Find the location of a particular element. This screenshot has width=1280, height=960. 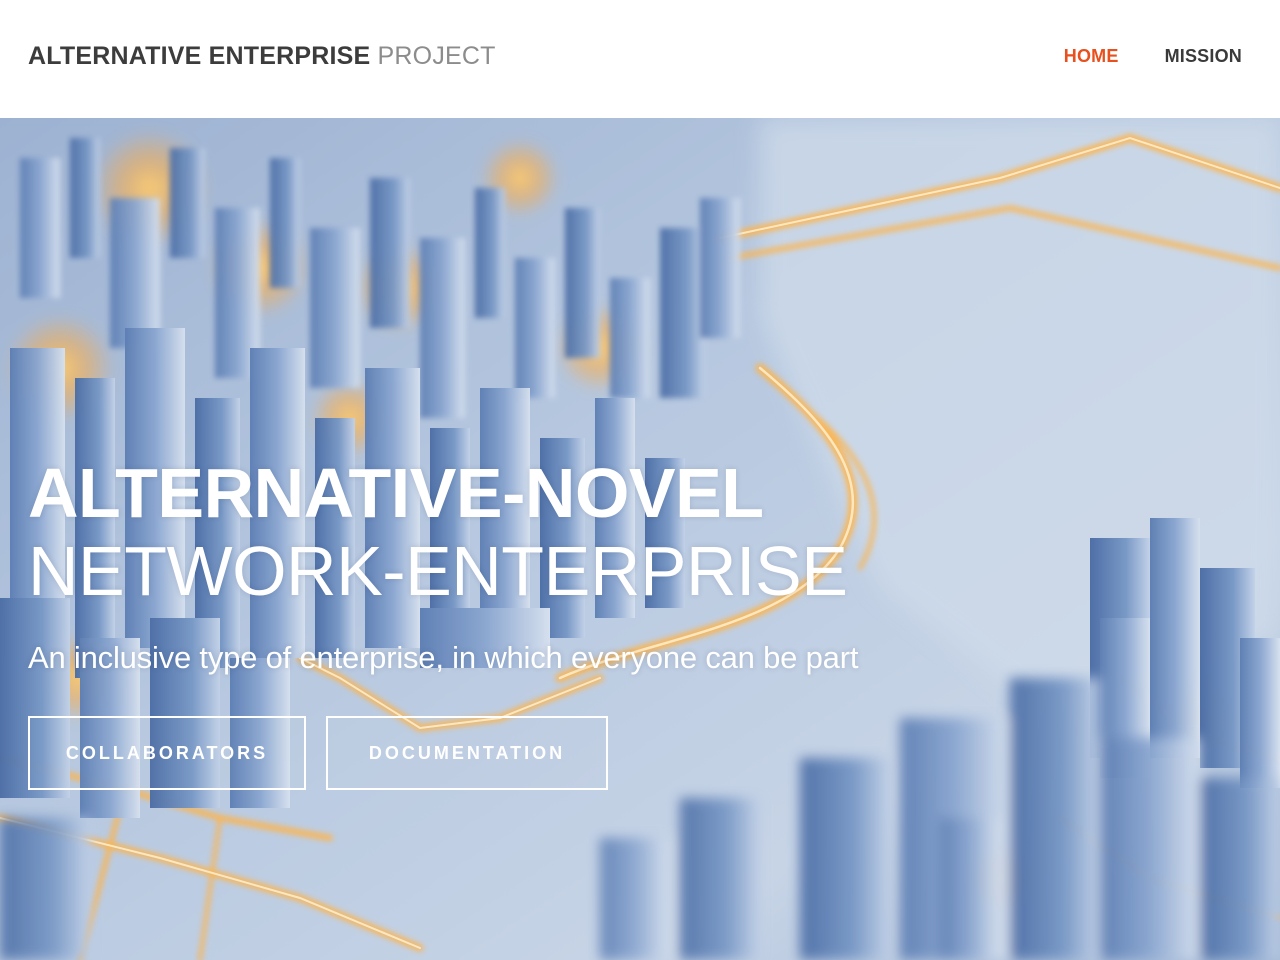

main-nav: HOME MISSION is located at coordinates (1153, 56).